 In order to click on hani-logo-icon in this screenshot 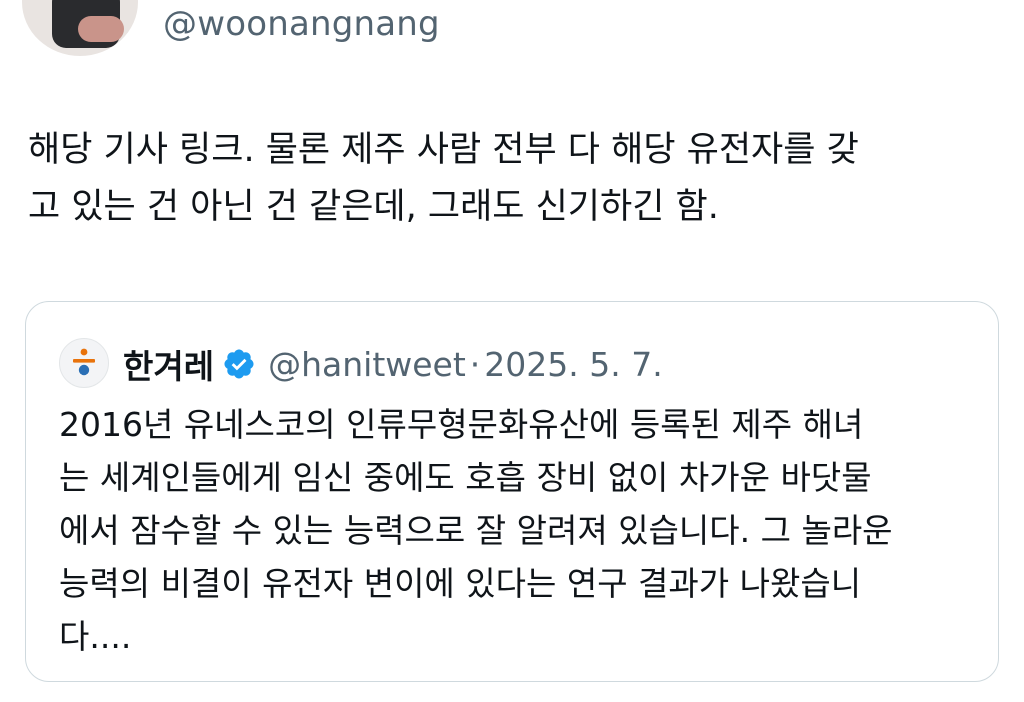, I will do `click(84, 362)`.